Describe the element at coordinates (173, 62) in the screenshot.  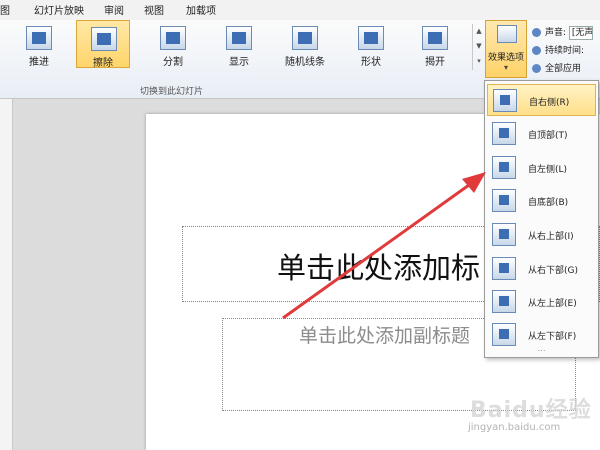
I see `transition-label: 分割` at that location.